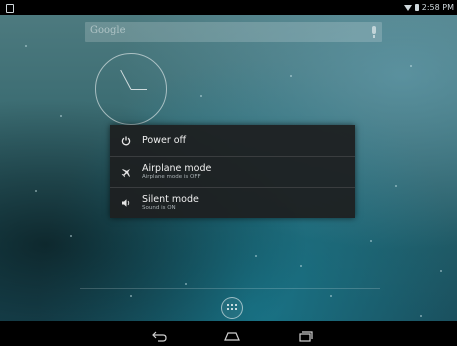 Image resolution: width=457 pixels, height=346 pixels. Describe the element at coordinates (108, 30) in the screenshot. I see `search-label: Google` at that location.